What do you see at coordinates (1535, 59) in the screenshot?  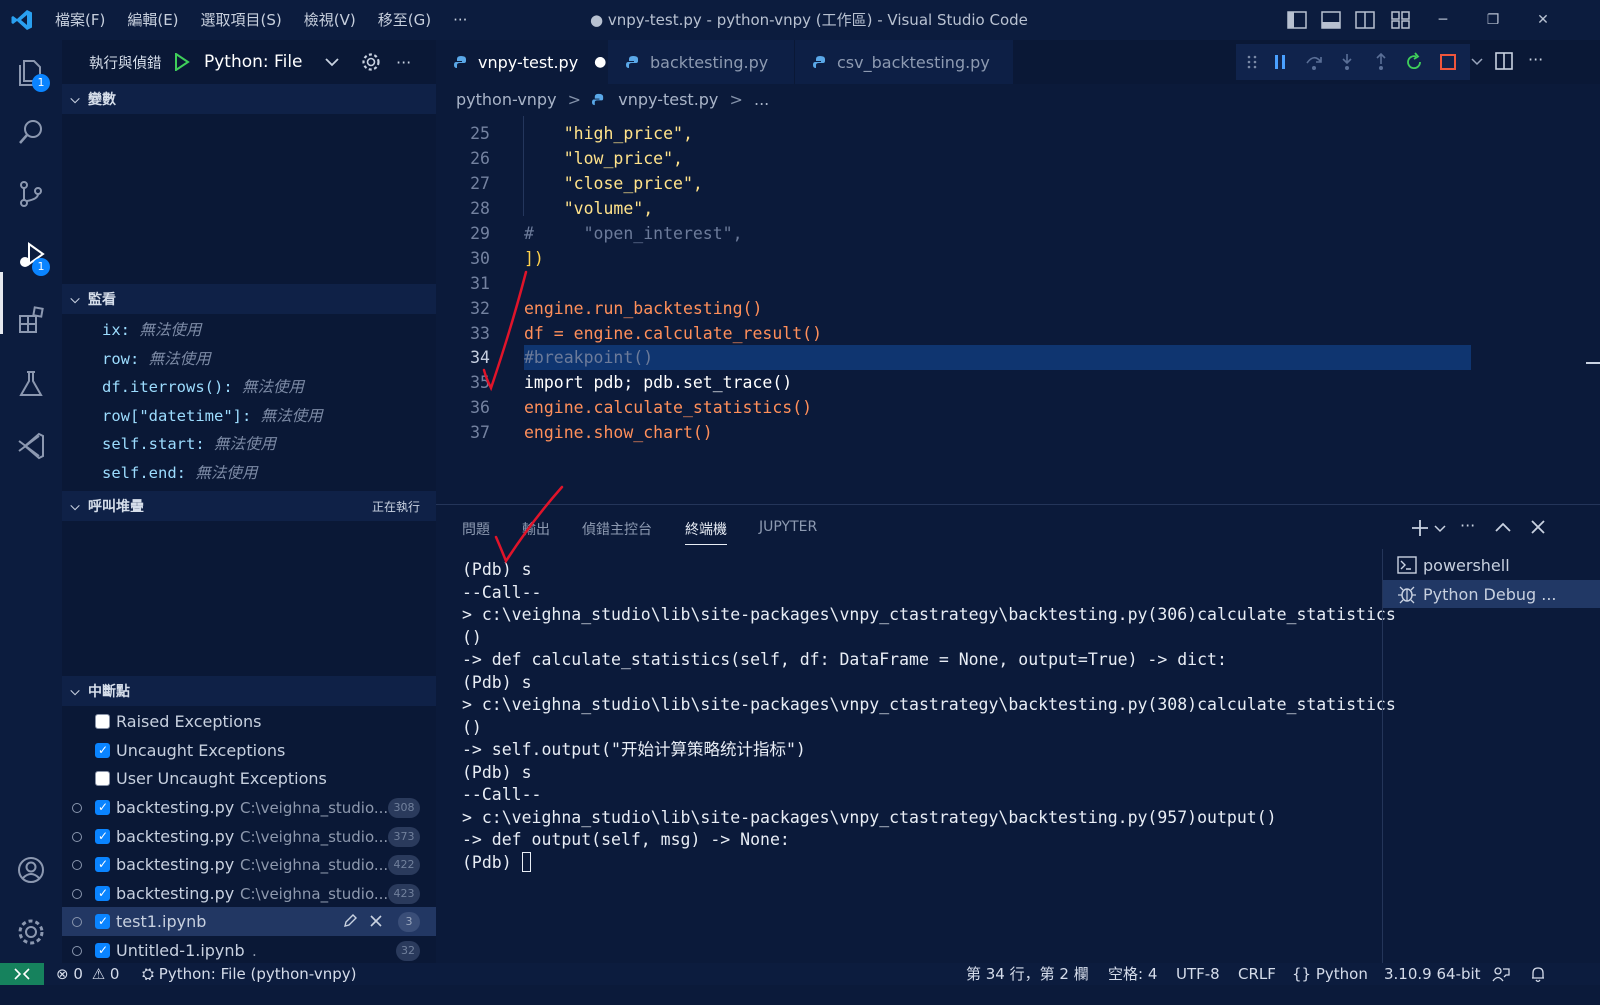 I see `editor-more-button: ···` at bounding box center [1535, 59].